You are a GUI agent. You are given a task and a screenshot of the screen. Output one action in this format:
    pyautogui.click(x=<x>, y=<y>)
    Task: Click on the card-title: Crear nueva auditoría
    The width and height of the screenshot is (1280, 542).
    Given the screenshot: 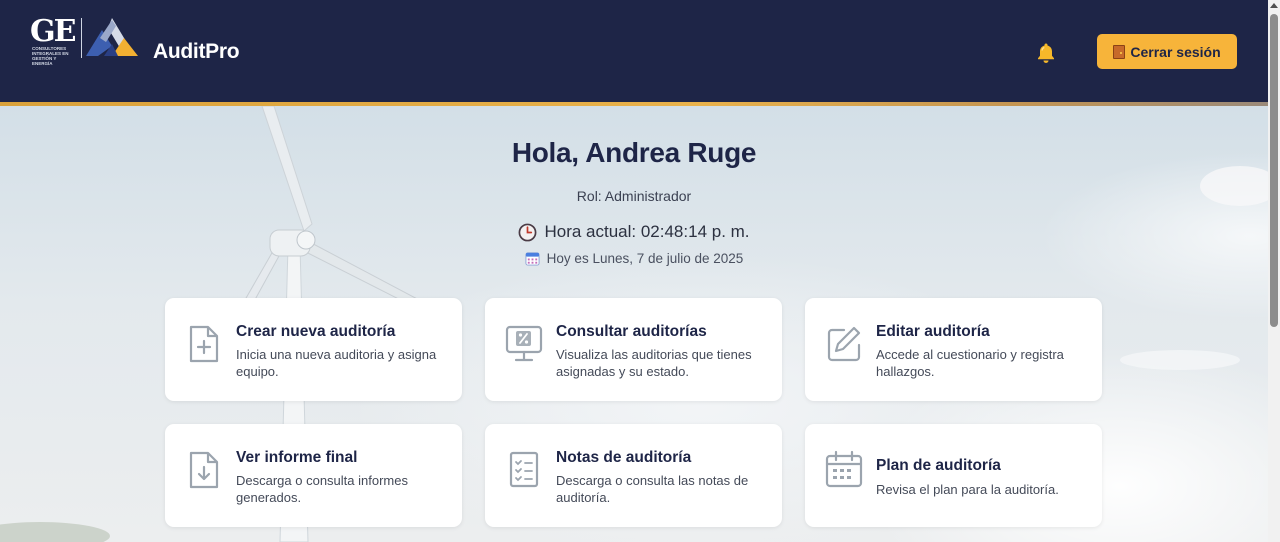 What is the action you would take?
    pyautogui.click(x=316, y=331)
    